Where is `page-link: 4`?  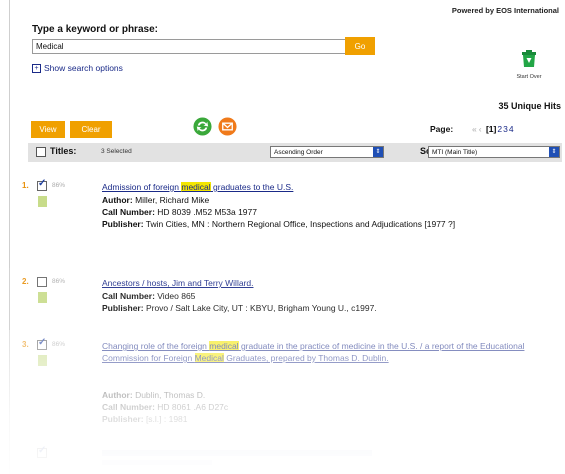 page-link: 4 is located at coordinates (511, 129).